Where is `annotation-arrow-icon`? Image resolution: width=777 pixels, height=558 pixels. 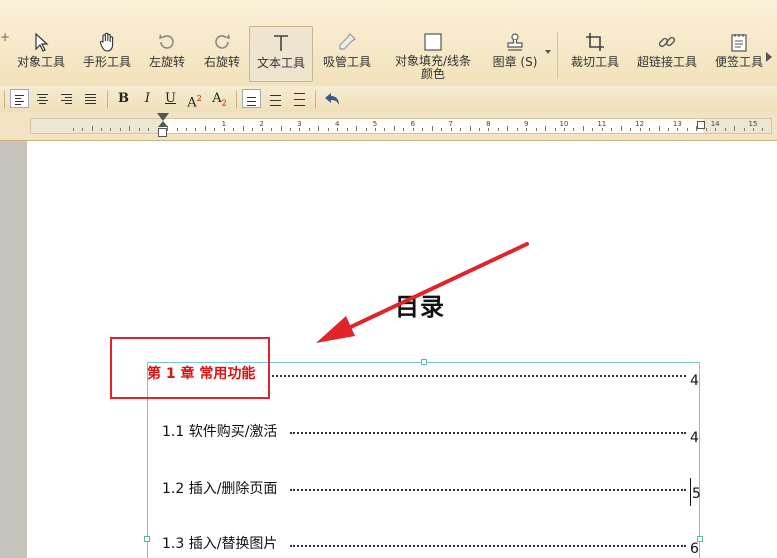
annotation-arrow-icon is located at coordinates (422, 292).